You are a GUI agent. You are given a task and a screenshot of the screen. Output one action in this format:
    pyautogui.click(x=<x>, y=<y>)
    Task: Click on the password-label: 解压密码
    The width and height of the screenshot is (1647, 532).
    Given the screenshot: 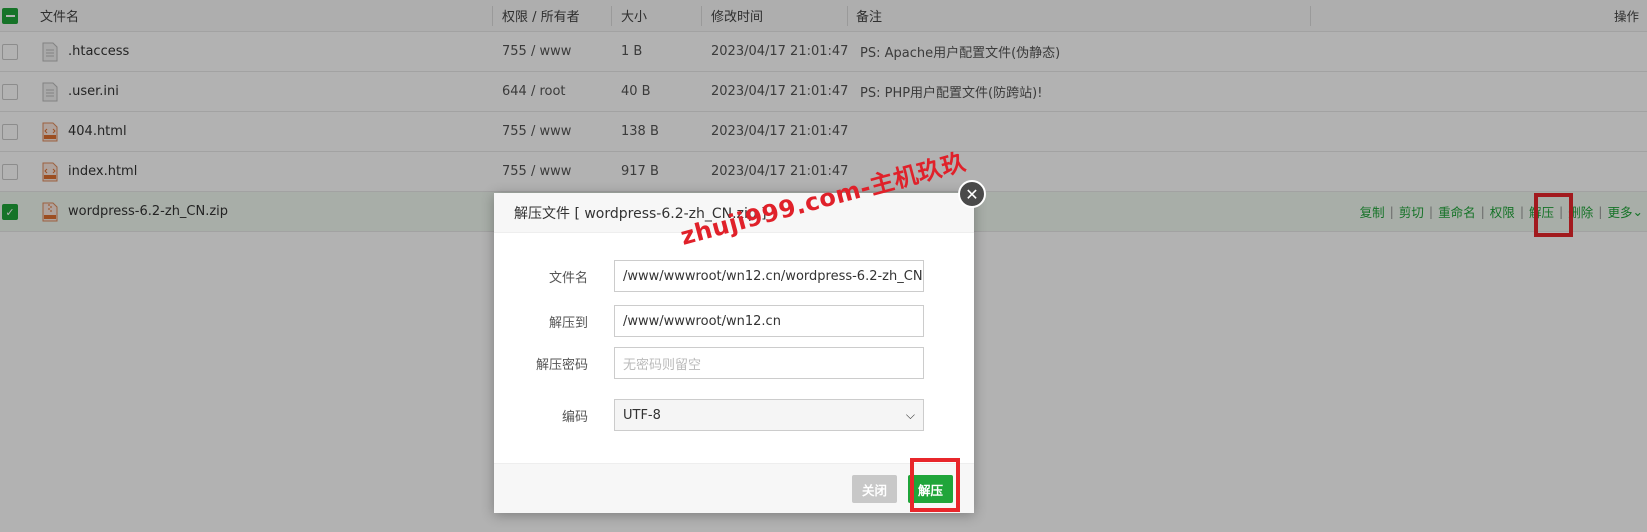 What is the action you would take?
    pyautogui.click(x=561, y=365)
    